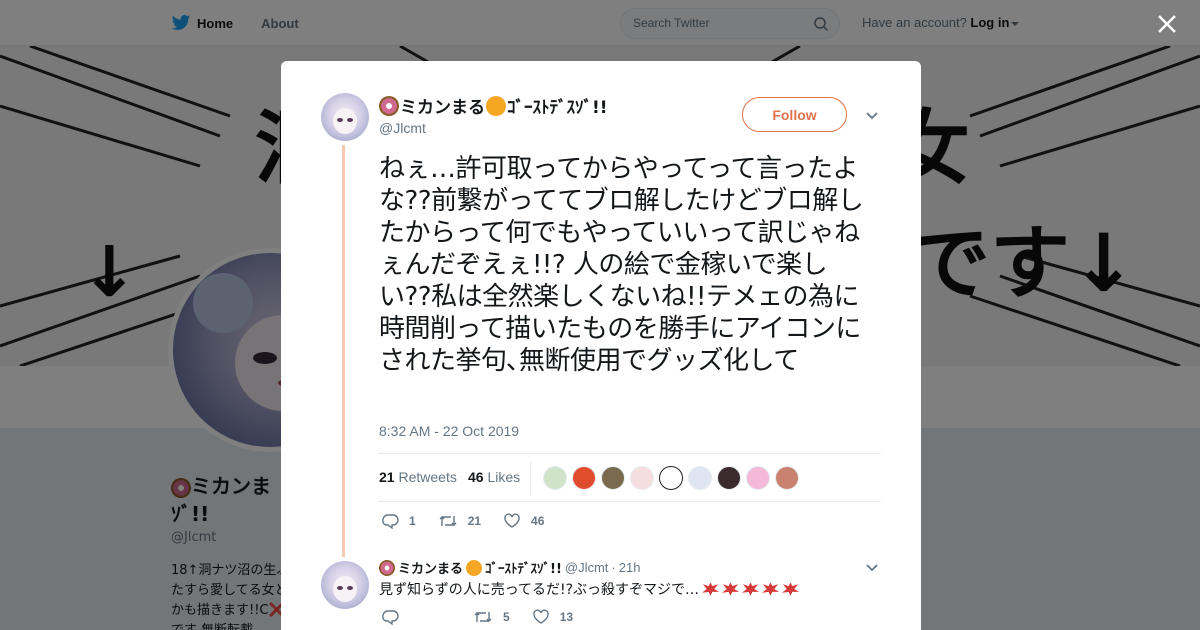  I want to click on tweet-actions: 1 21 46, so click(473, 521).